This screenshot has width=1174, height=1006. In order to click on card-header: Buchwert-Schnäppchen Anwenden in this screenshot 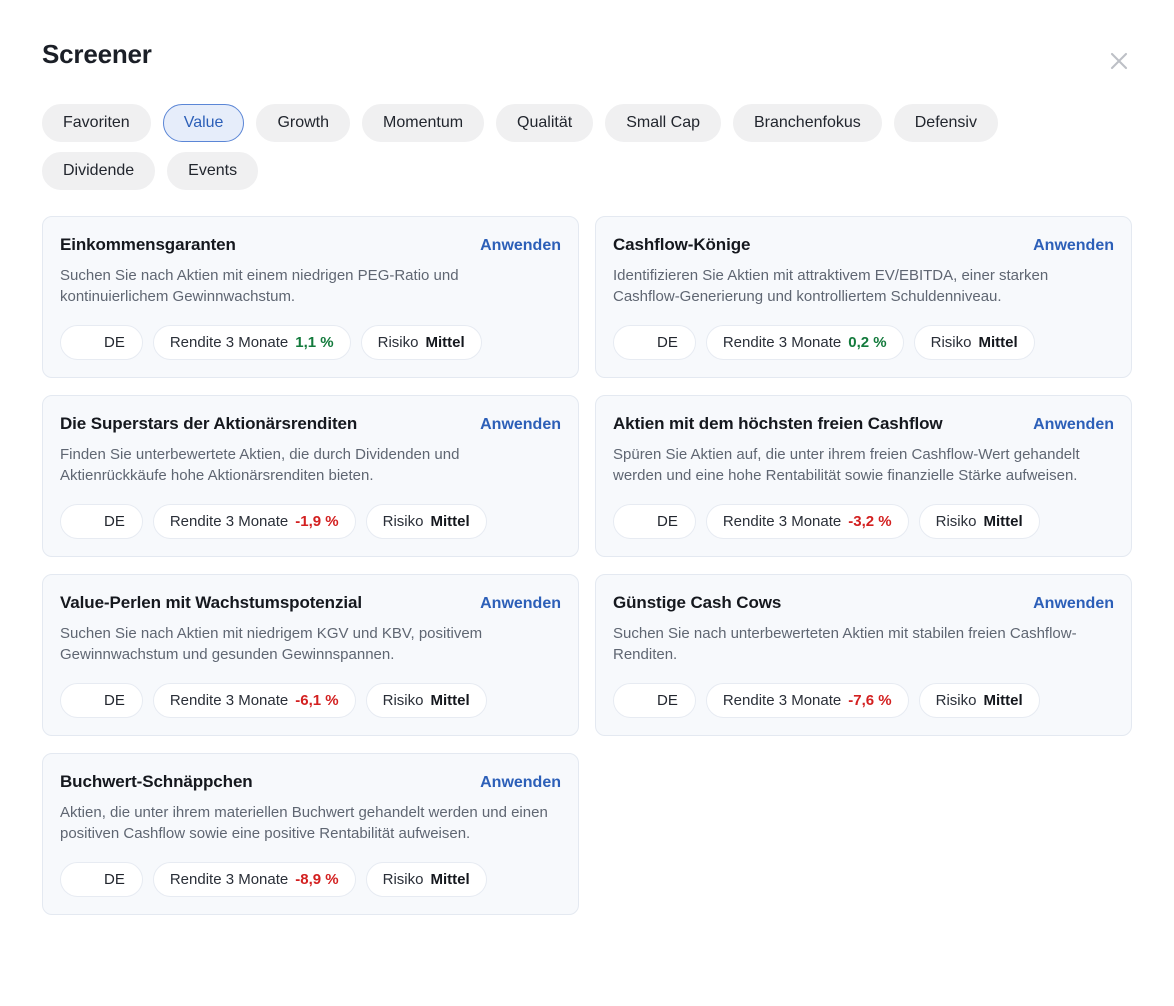, I will do `click(310, 782)`.